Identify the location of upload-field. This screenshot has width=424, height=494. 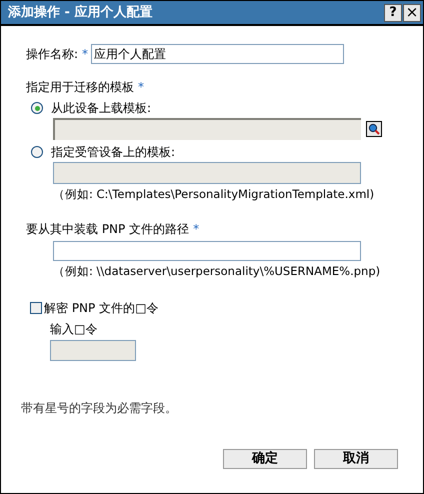
(207, 129).